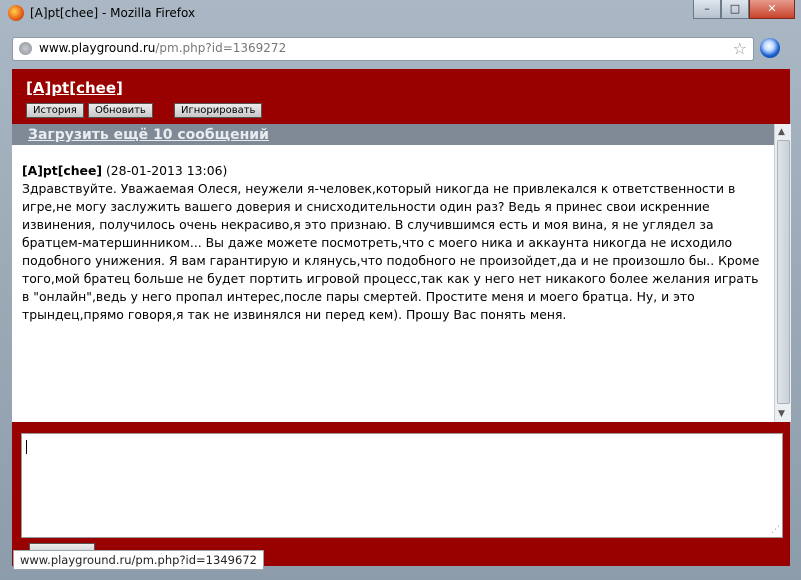 The height and width of the screenshot is (580, 801). What do you see at coordinates (74, 88) in the screenshot?
I see `pm-title-link: [A]pt[chee]` at bounding box center [74, 88].